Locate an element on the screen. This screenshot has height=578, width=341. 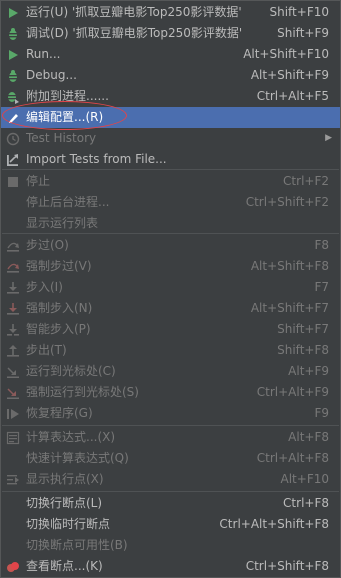
menu-item-0: 运行(U) '抓取豆瓣电影Top250影评数据' Shift+F10 is located at coordinates (170, 12).